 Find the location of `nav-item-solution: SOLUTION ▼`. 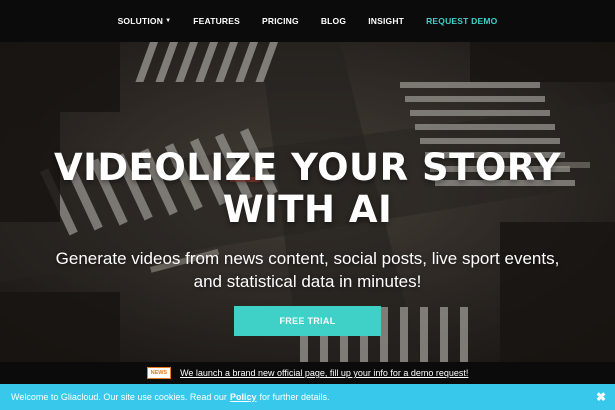

nav-item-solution: SOLUTION ▼ is located at coordinates (145, 21).